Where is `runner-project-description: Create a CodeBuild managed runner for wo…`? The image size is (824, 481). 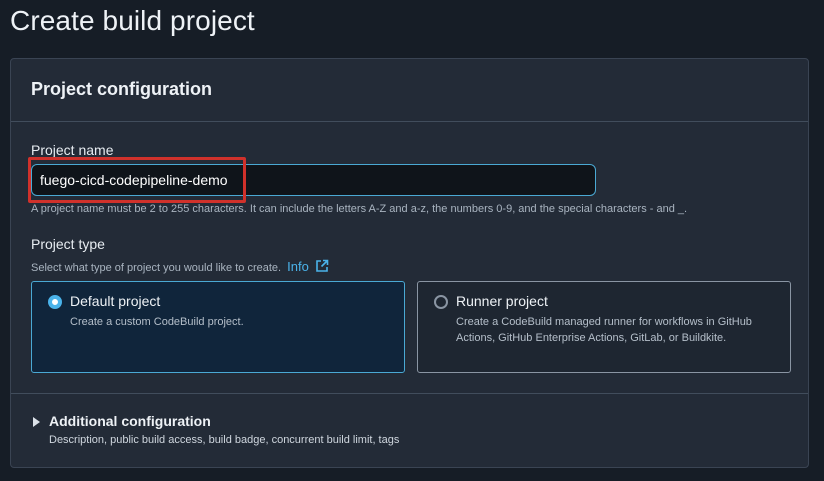
runner-project-description: Create a CodeBuild managed runner for wo… is located at coordinates (604, 330).